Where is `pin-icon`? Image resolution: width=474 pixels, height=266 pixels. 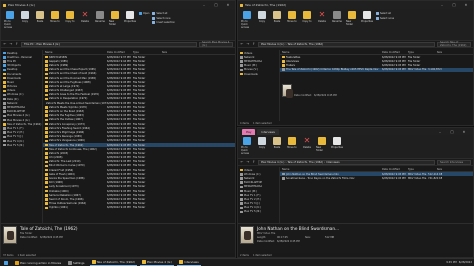 pin-icon is located at coordinates (247, 15).